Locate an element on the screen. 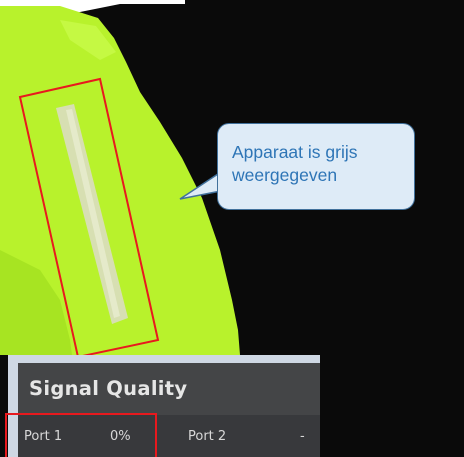 This screenshot has width=464, height=457. signal-quality-header: Signal Quality is located at coordinates (169, 389).